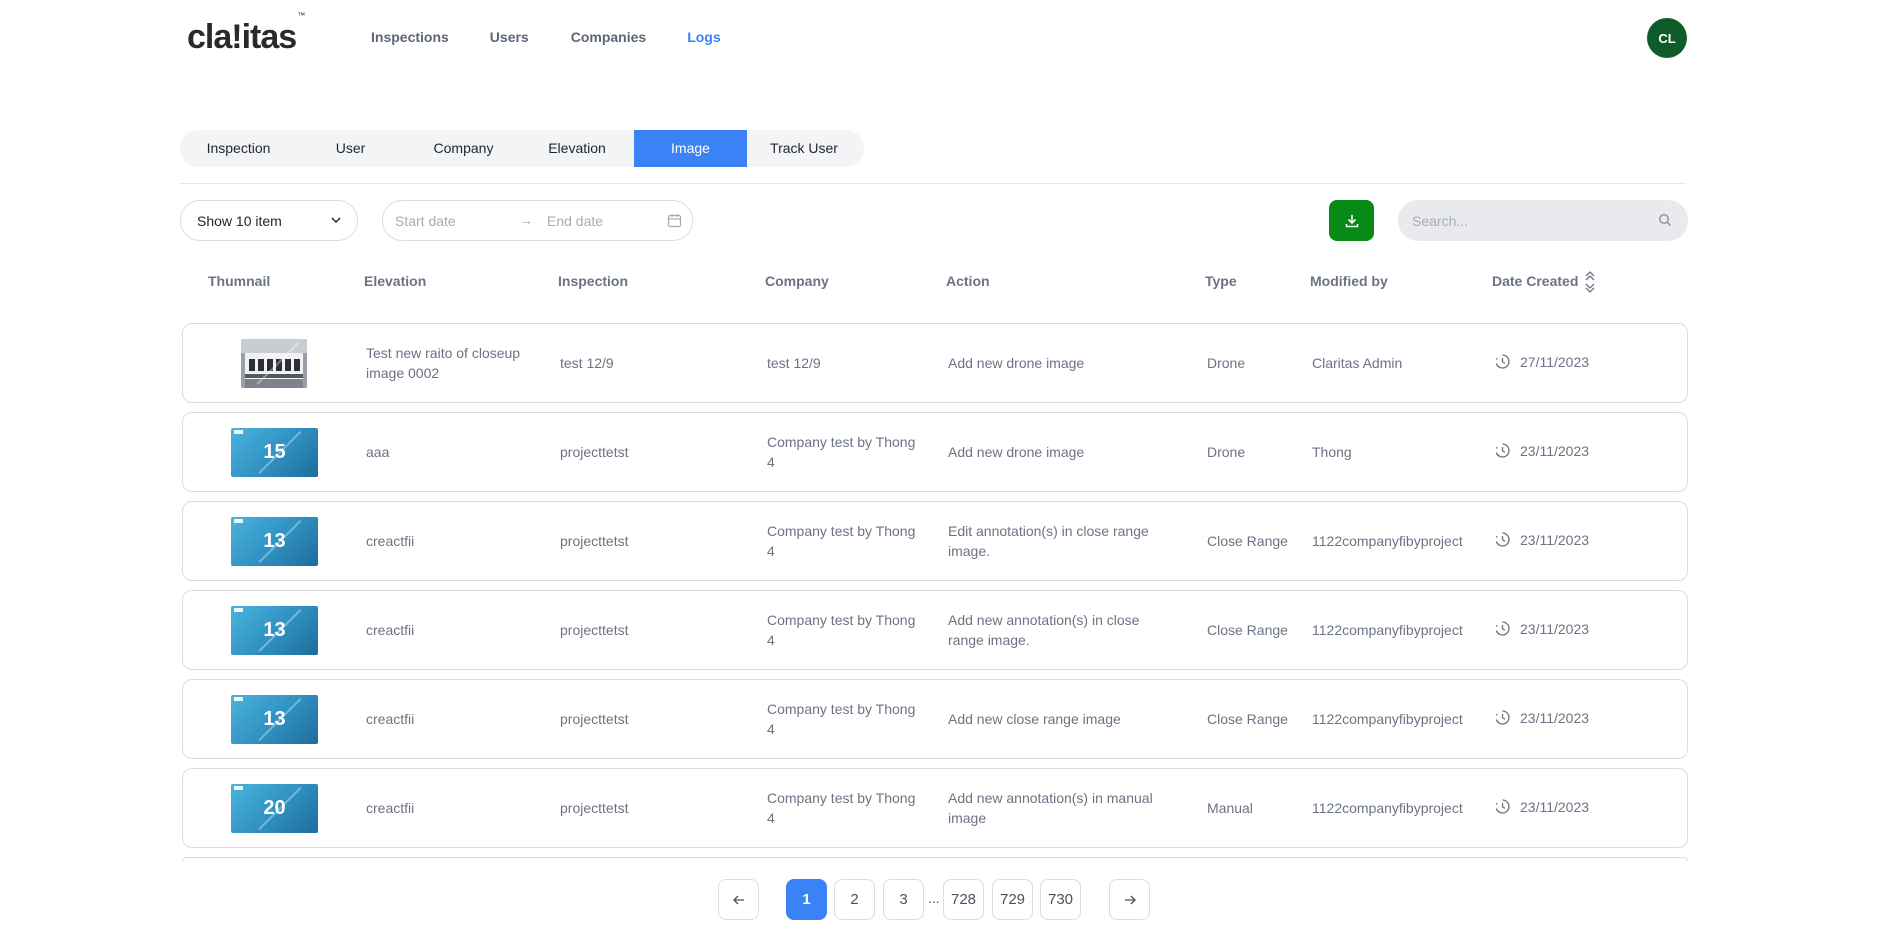 Image resolution: width=1877 pixels, height=927 pixels. I want to click on tab-company: Company, so click(463, 148).